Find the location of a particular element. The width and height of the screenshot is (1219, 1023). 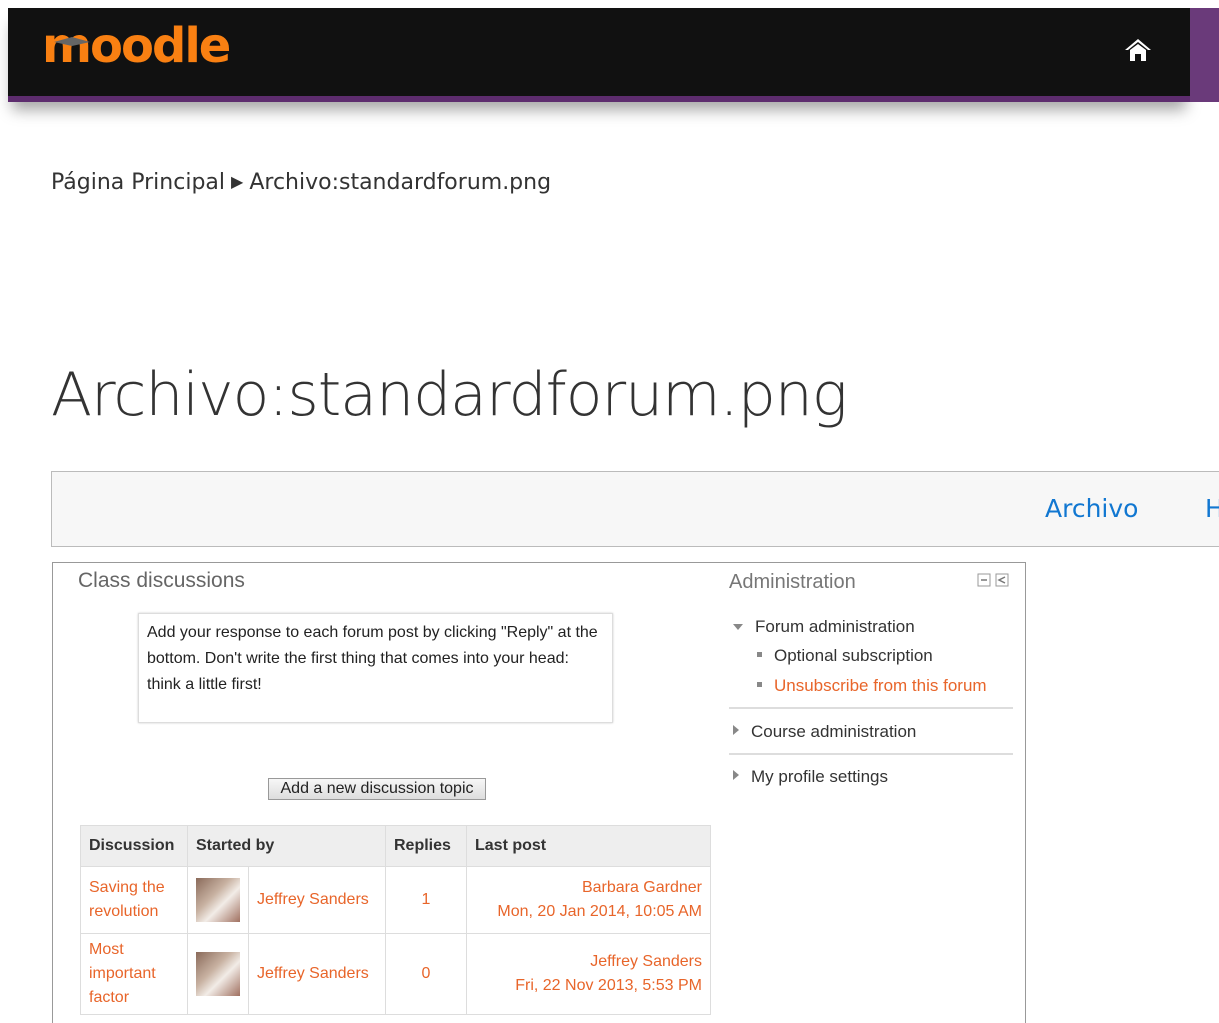

last-post-date: Fri, 22 Nov 2013, 5:53 PM is located at coordinates (588, 986).